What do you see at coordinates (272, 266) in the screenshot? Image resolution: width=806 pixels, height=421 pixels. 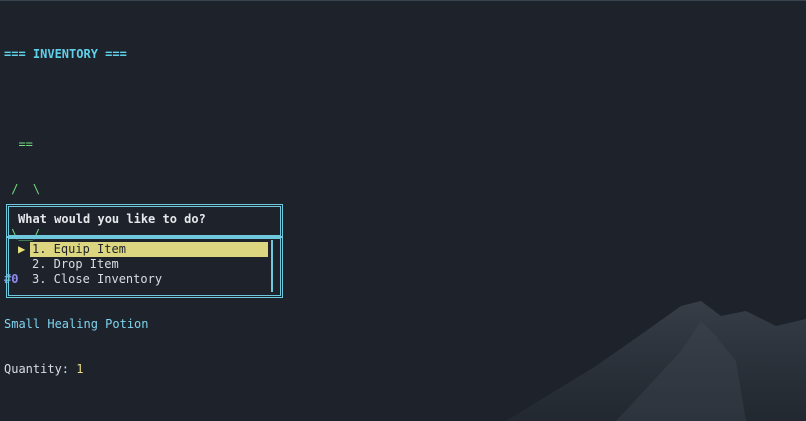 I see `options-scrollbar` at bounding box center [272, 266].